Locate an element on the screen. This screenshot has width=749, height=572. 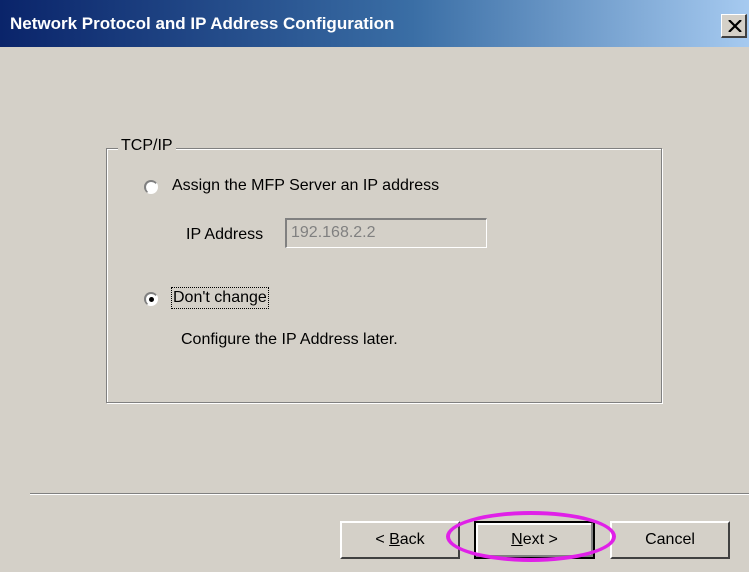
tcpip-group-label: TCP/IP is located at coordinates (147, 146).